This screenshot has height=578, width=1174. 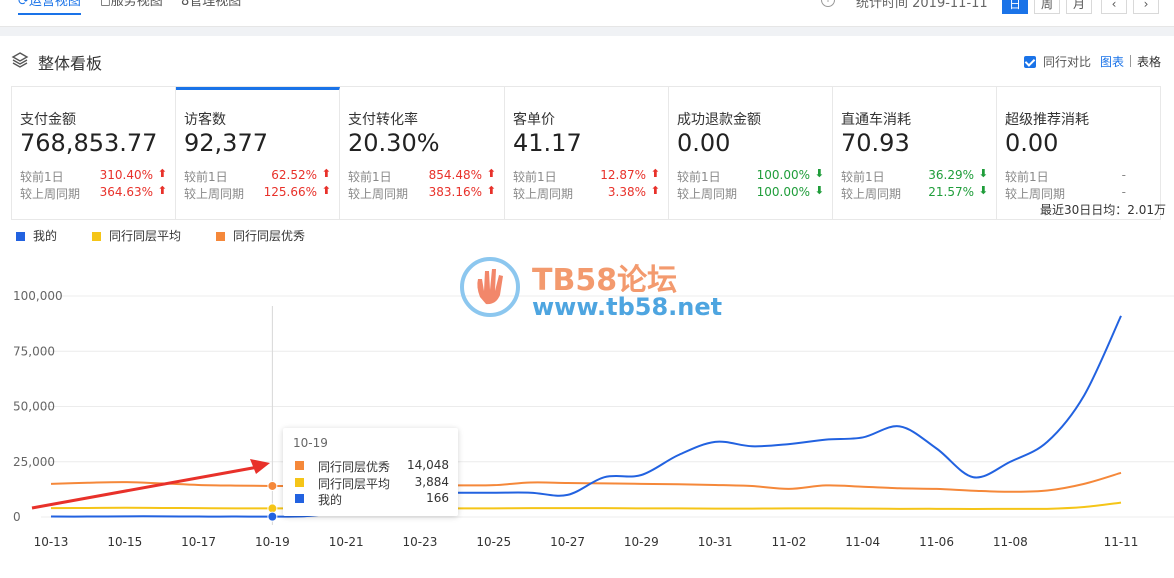 What do you see at coordinates (310, 443) in the screenshot?
I see `tooltip-date: 10-19` at bounding box center [310, 443].